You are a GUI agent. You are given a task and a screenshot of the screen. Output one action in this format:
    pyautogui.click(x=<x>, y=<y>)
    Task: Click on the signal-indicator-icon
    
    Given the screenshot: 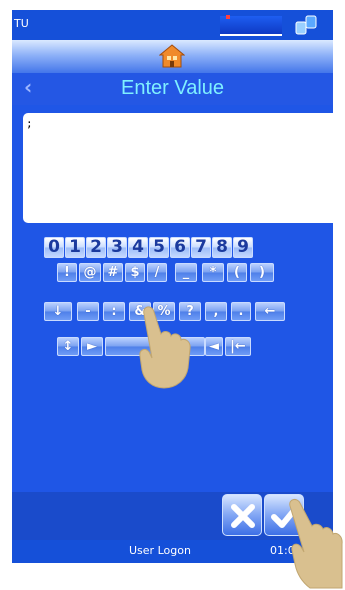 What is the action you would take?
    pyautogui.click(x=251, y=25)
    